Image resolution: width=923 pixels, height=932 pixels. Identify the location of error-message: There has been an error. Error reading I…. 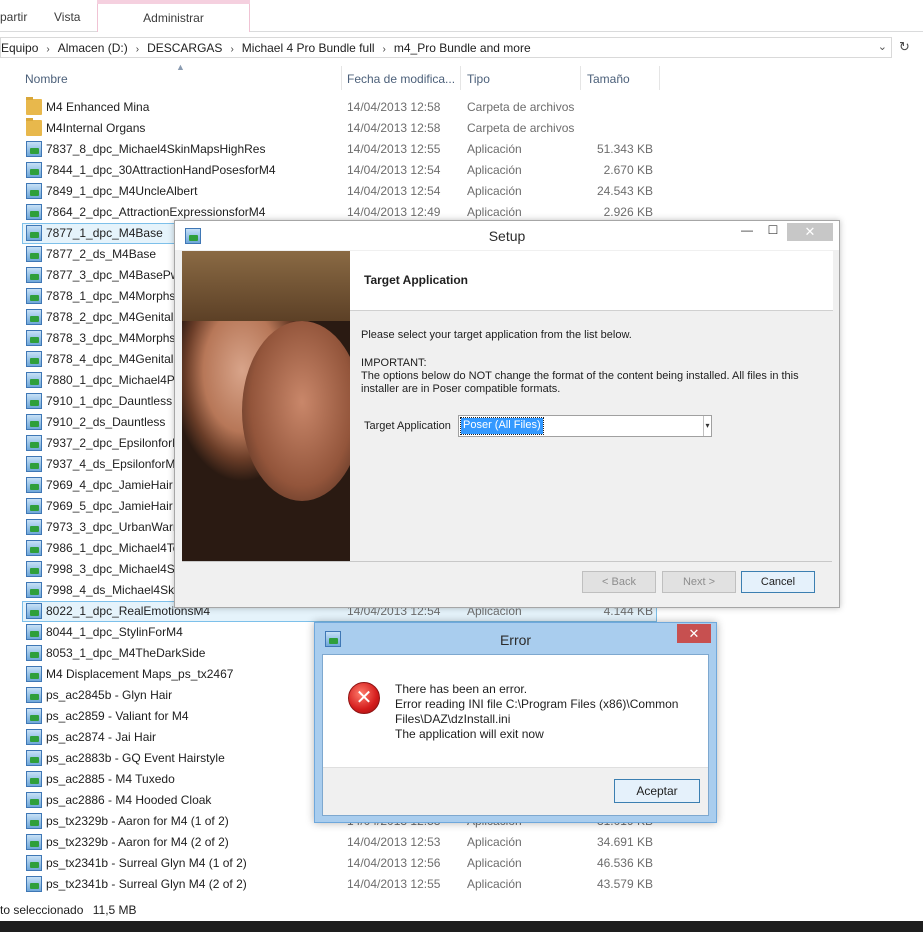
(545, 712).